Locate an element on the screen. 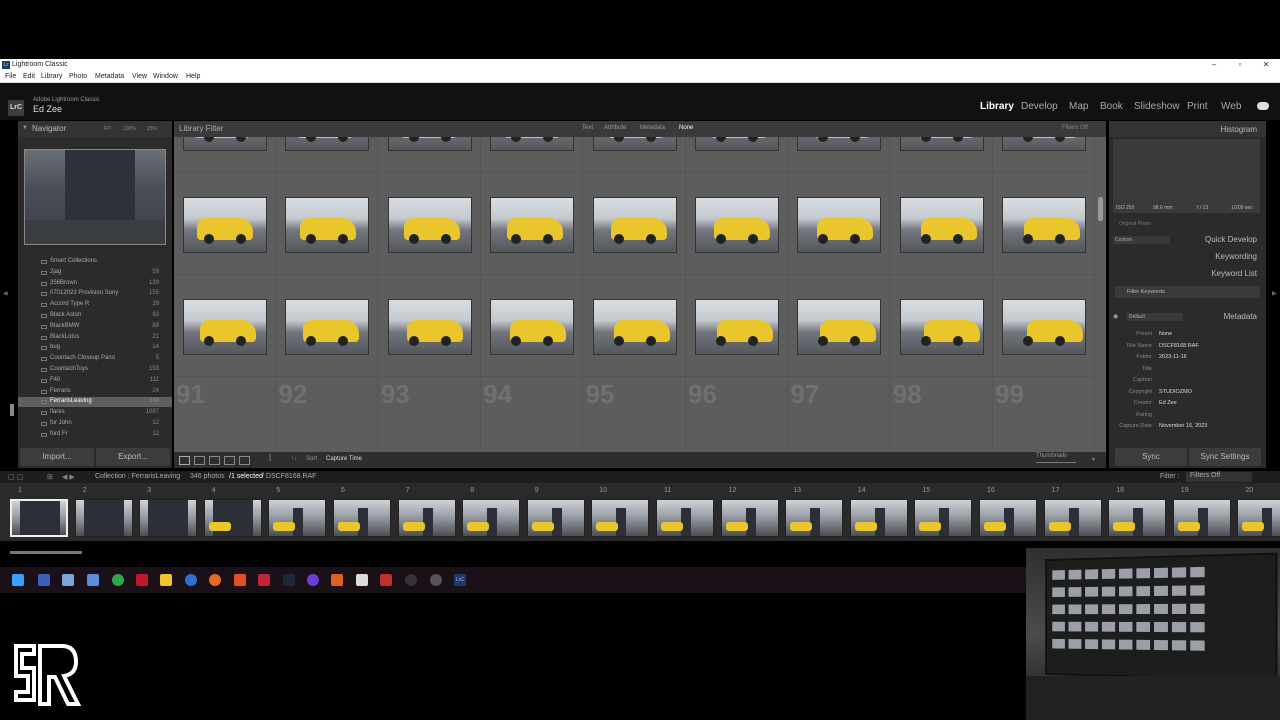  collection-item: ford Fr 12 is located at coordinates (95, 435).